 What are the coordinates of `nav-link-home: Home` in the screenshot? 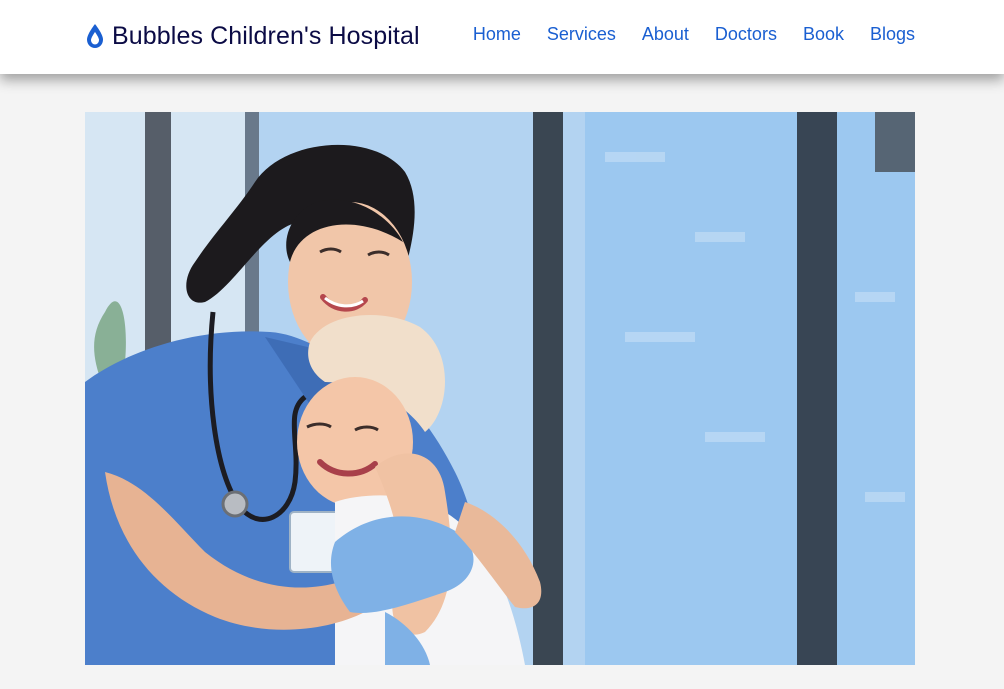 It's located at (497, 34).